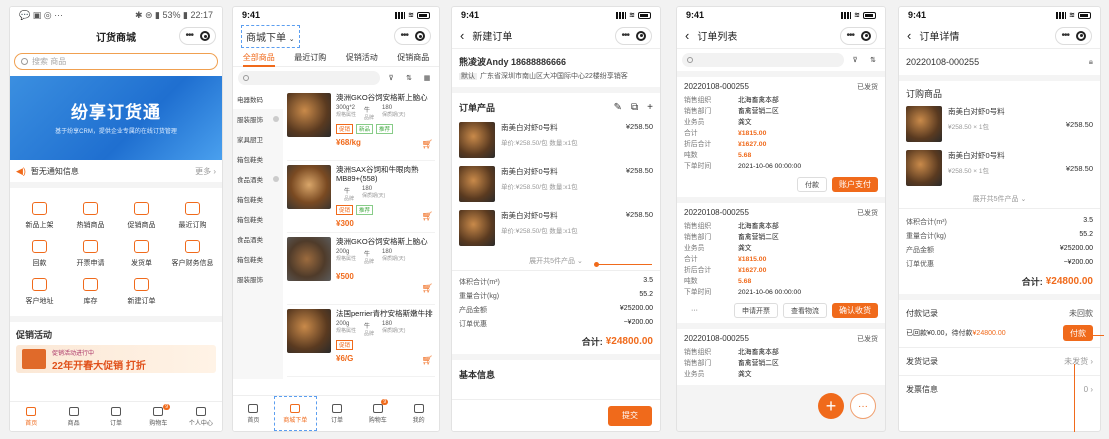 The image size is (1109, 439). What do you see at coordinates (90, 216) in the screenshot?
I see `menu-item: 热销商品` at bounding box center [90, 216].